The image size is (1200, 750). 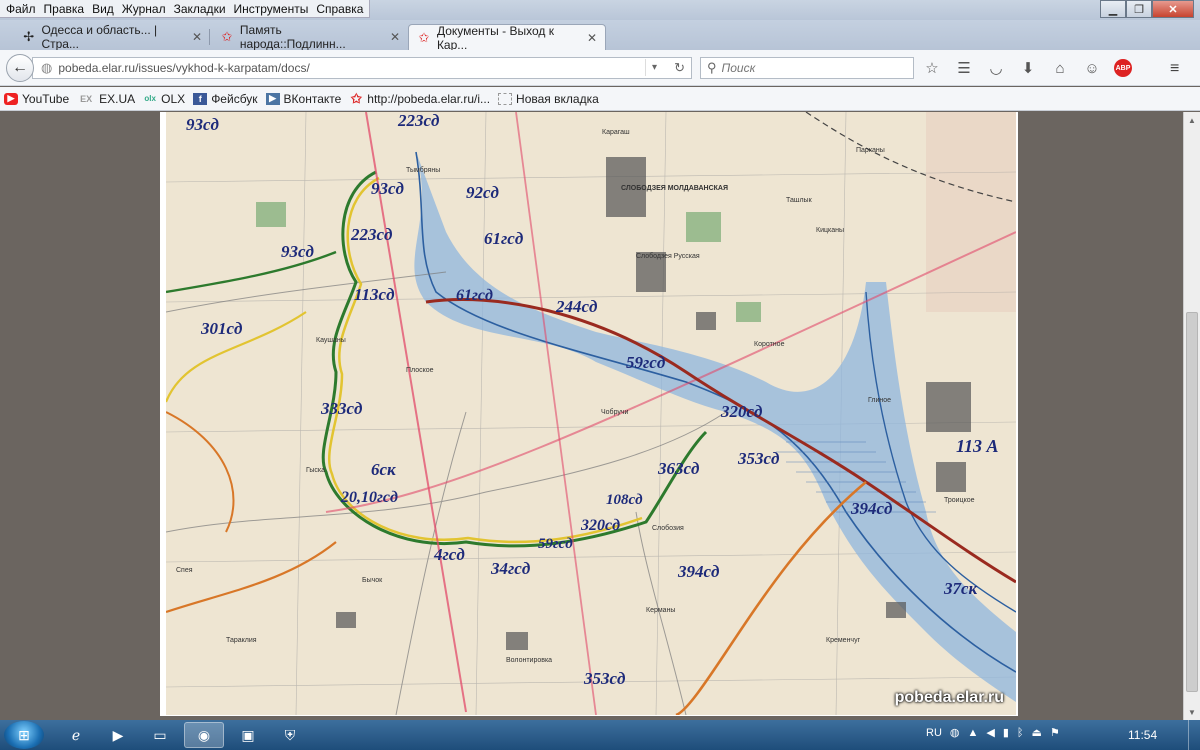 I want to click on red-star-icon: ✩, so click(x=424, y=37).